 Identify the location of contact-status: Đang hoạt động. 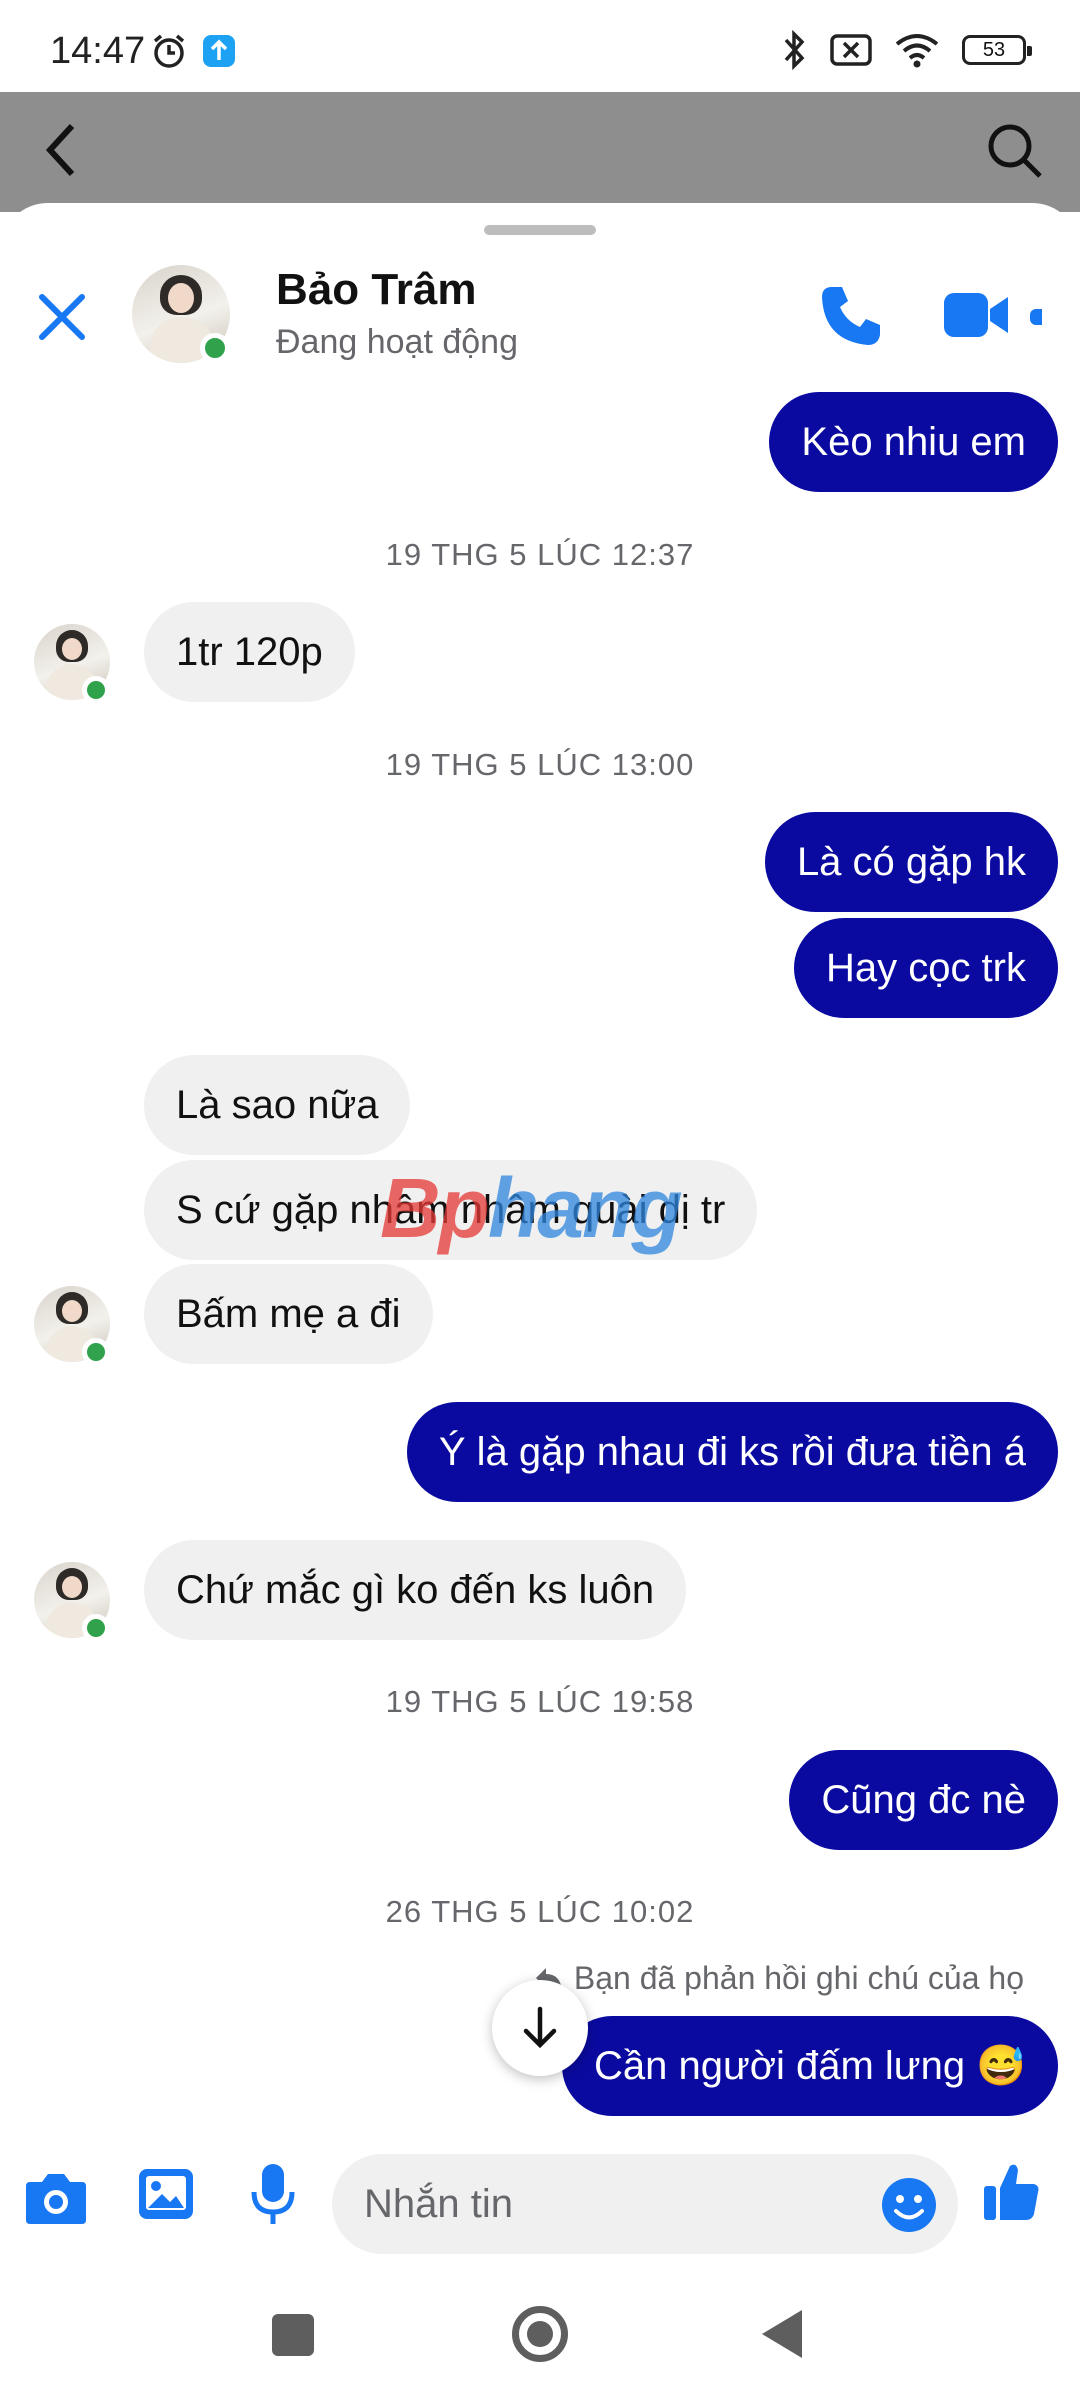
(397, 342).